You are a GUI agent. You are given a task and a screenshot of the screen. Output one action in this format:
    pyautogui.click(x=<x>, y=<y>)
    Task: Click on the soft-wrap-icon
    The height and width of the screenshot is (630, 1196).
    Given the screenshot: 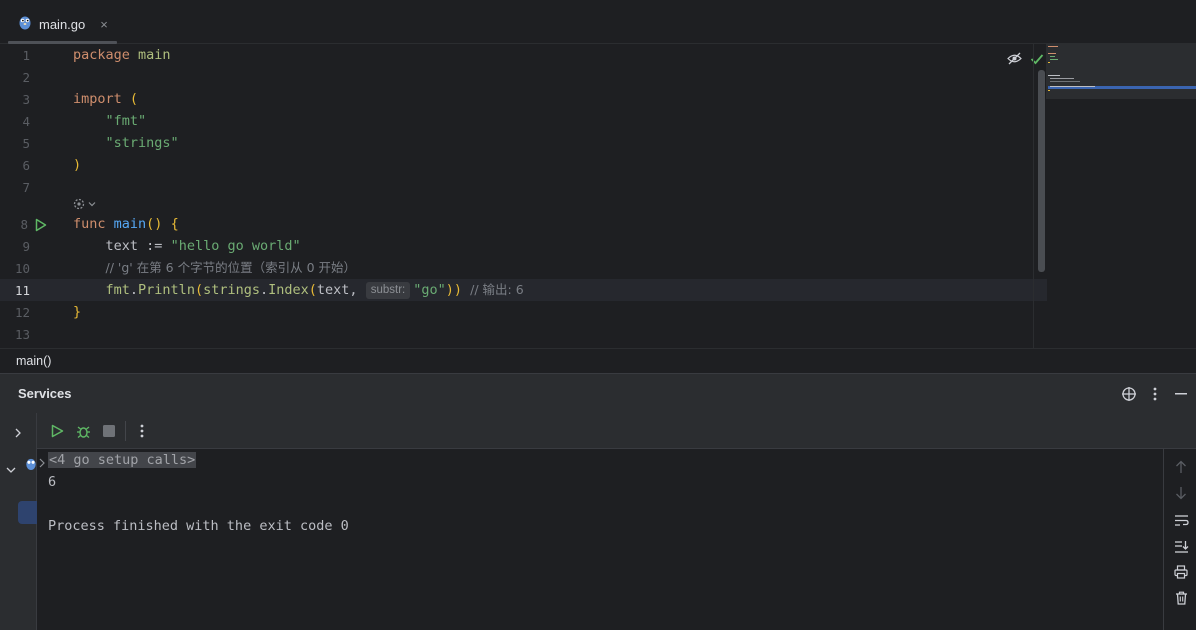 What is the action you would take?
    pyautogui.click(x=1181, y=520)
    